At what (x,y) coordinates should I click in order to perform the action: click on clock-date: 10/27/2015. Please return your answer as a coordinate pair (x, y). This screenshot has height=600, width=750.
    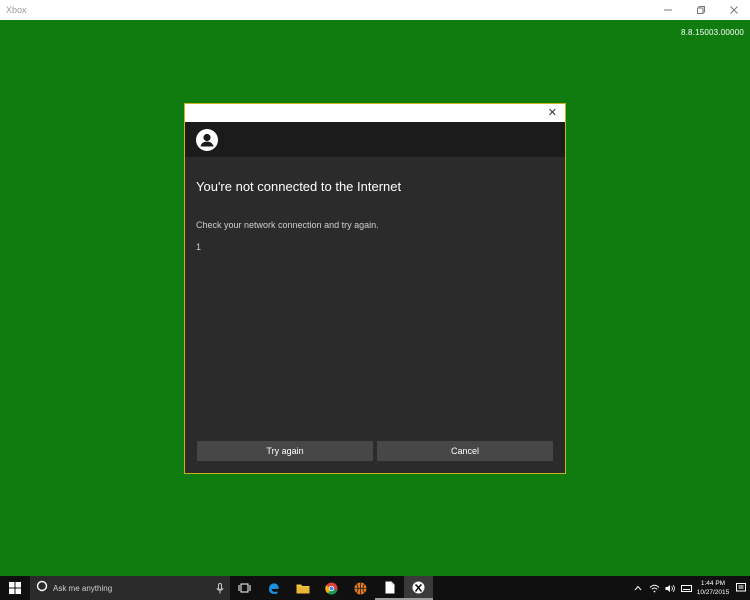
    Looking at the image, I should click on (713, 592).